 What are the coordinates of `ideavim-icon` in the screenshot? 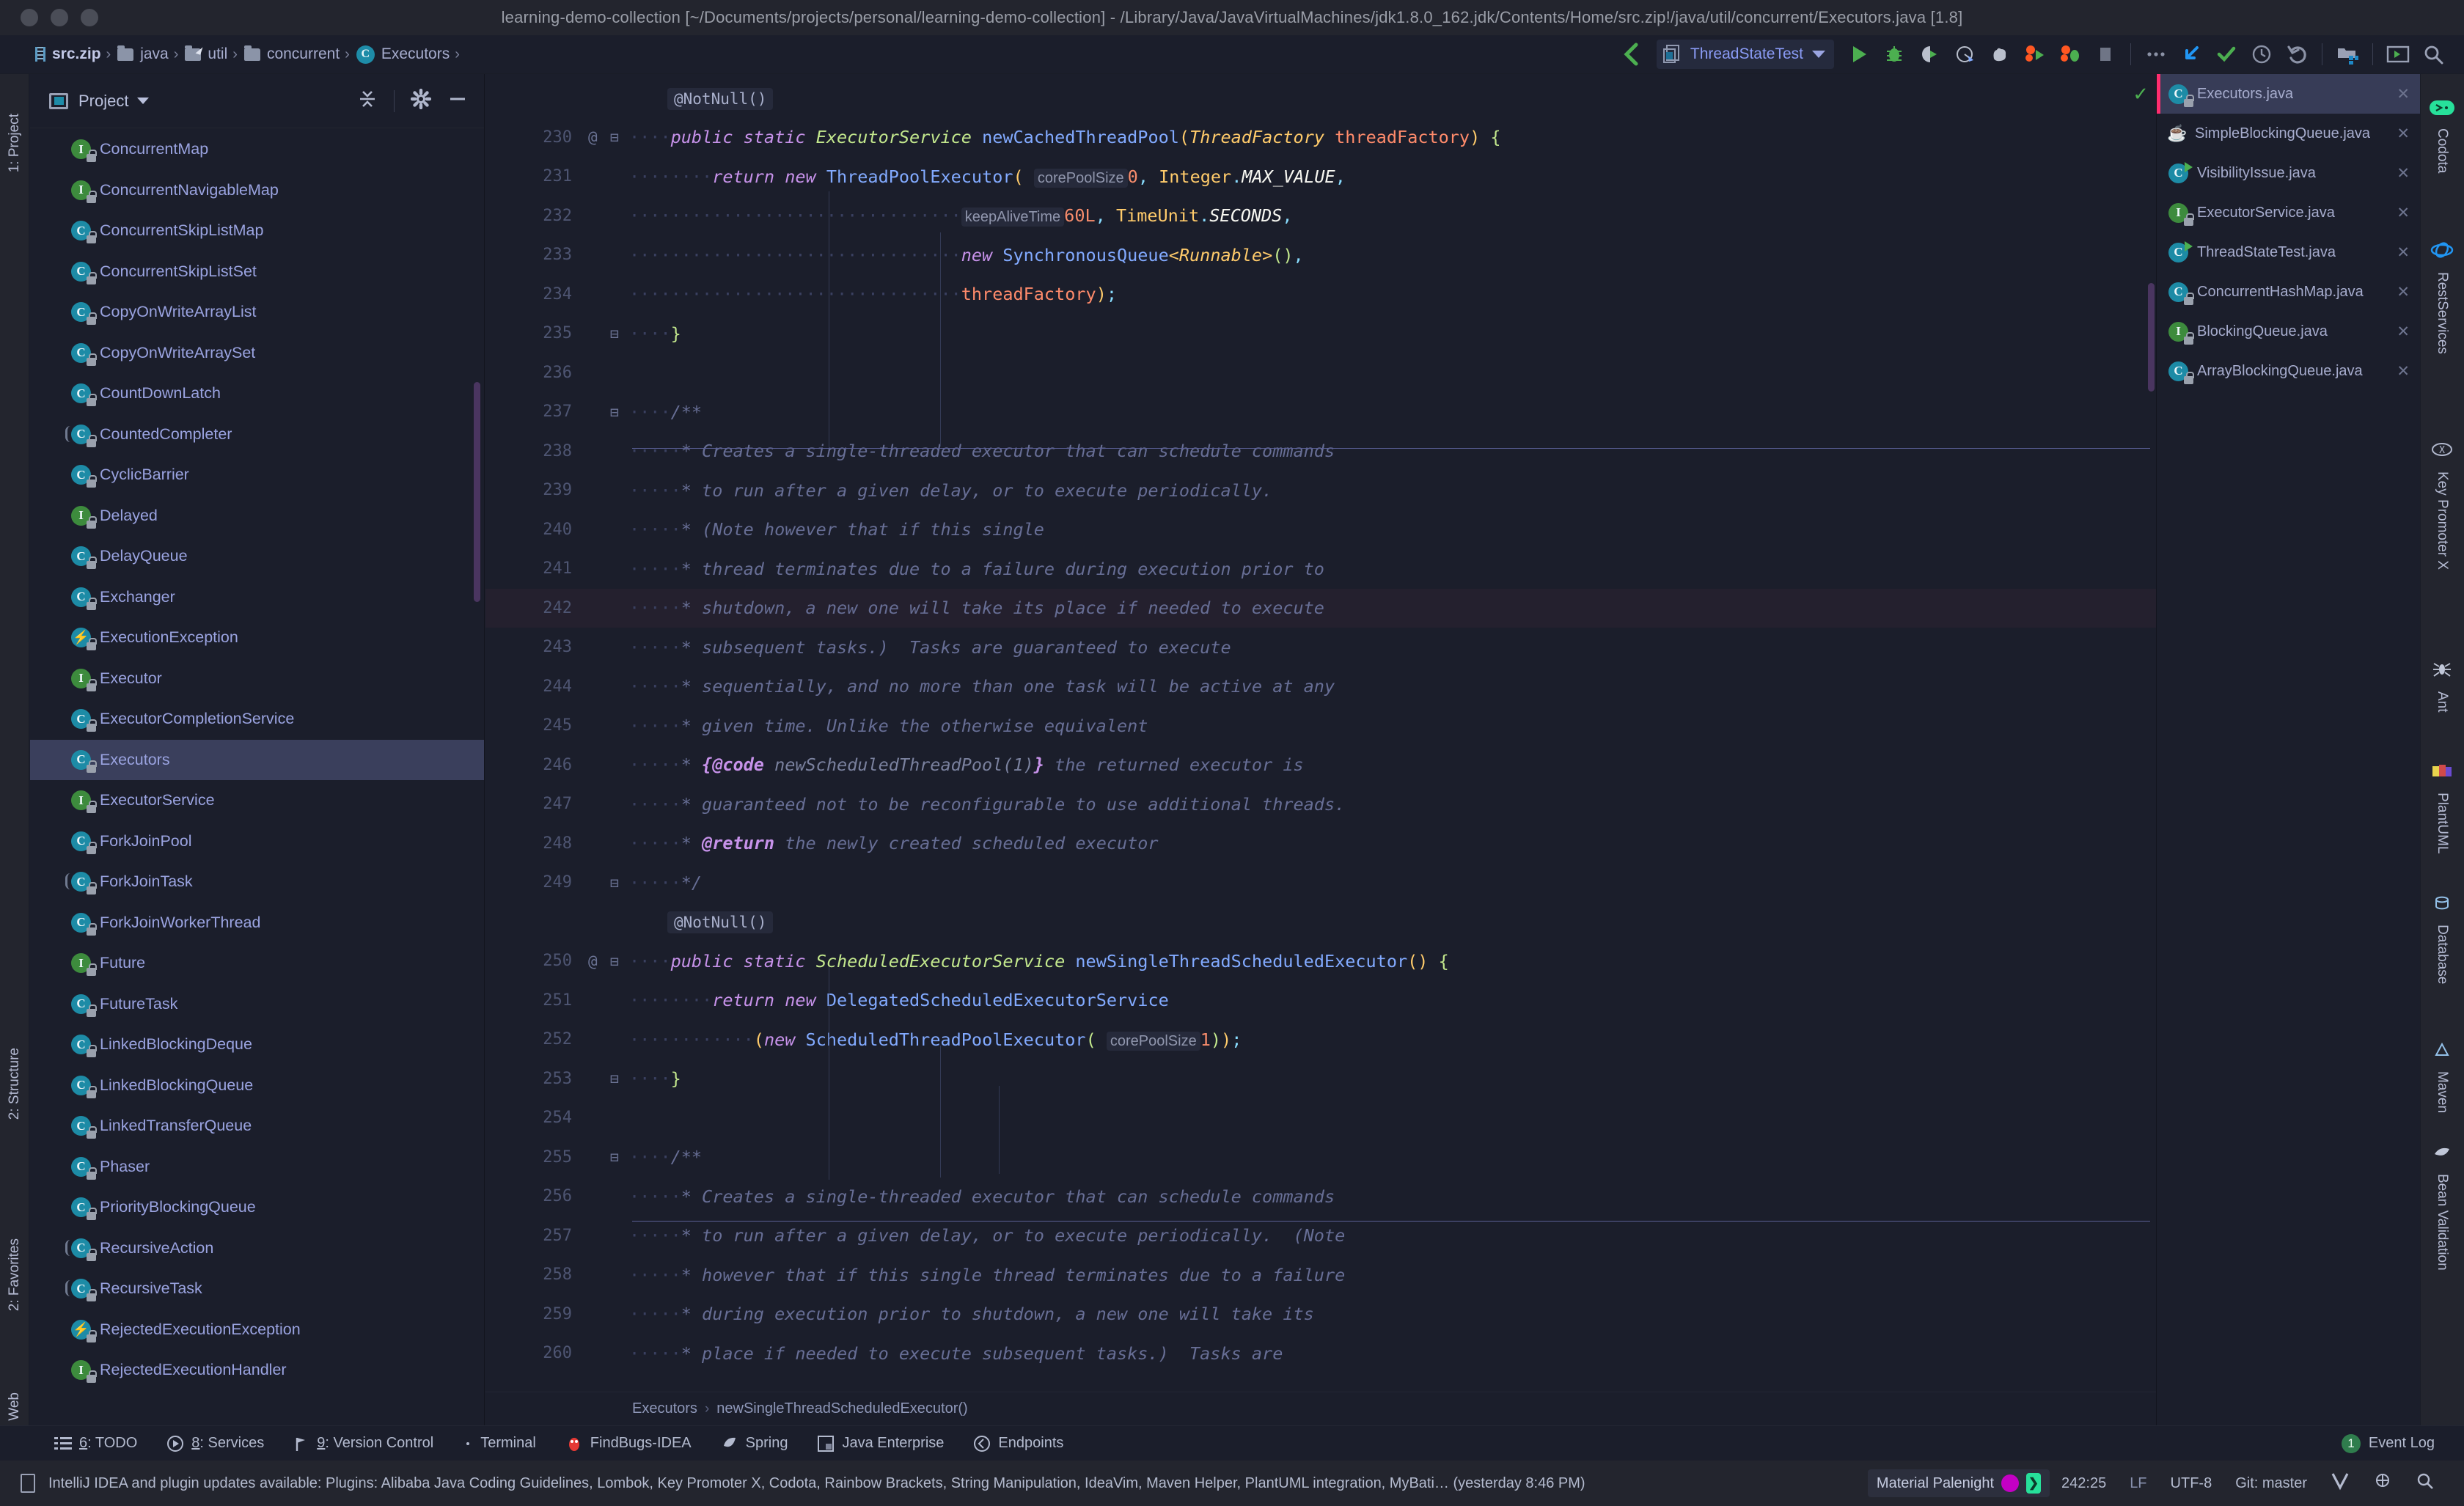 It's located at (2340, 1483).